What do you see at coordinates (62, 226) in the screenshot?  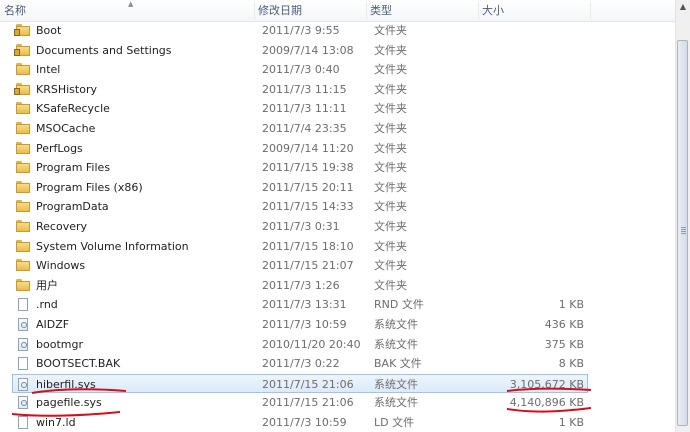 I see `file-name: Recovery` at bounding box center [62, 226].